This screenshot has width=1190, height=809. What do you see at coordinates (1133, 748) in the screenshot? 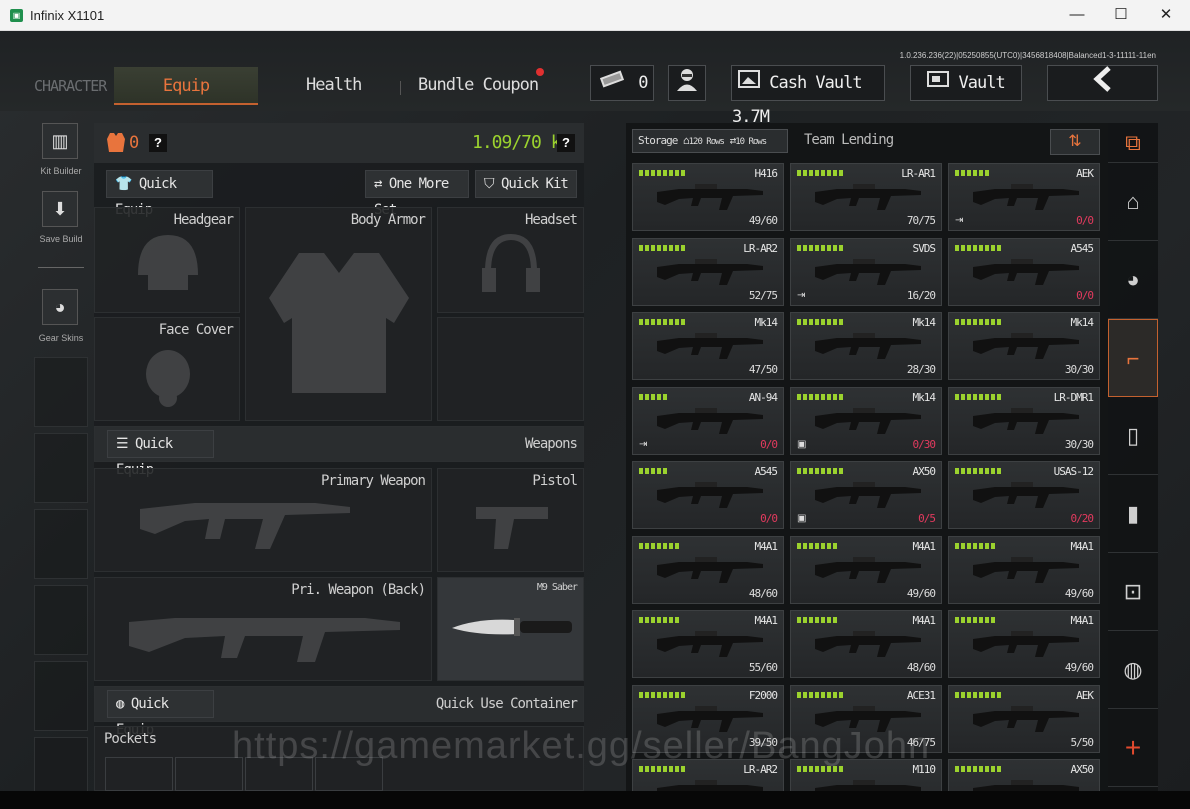
I see `add-category-button: +` at bounding box center [1133, 748].